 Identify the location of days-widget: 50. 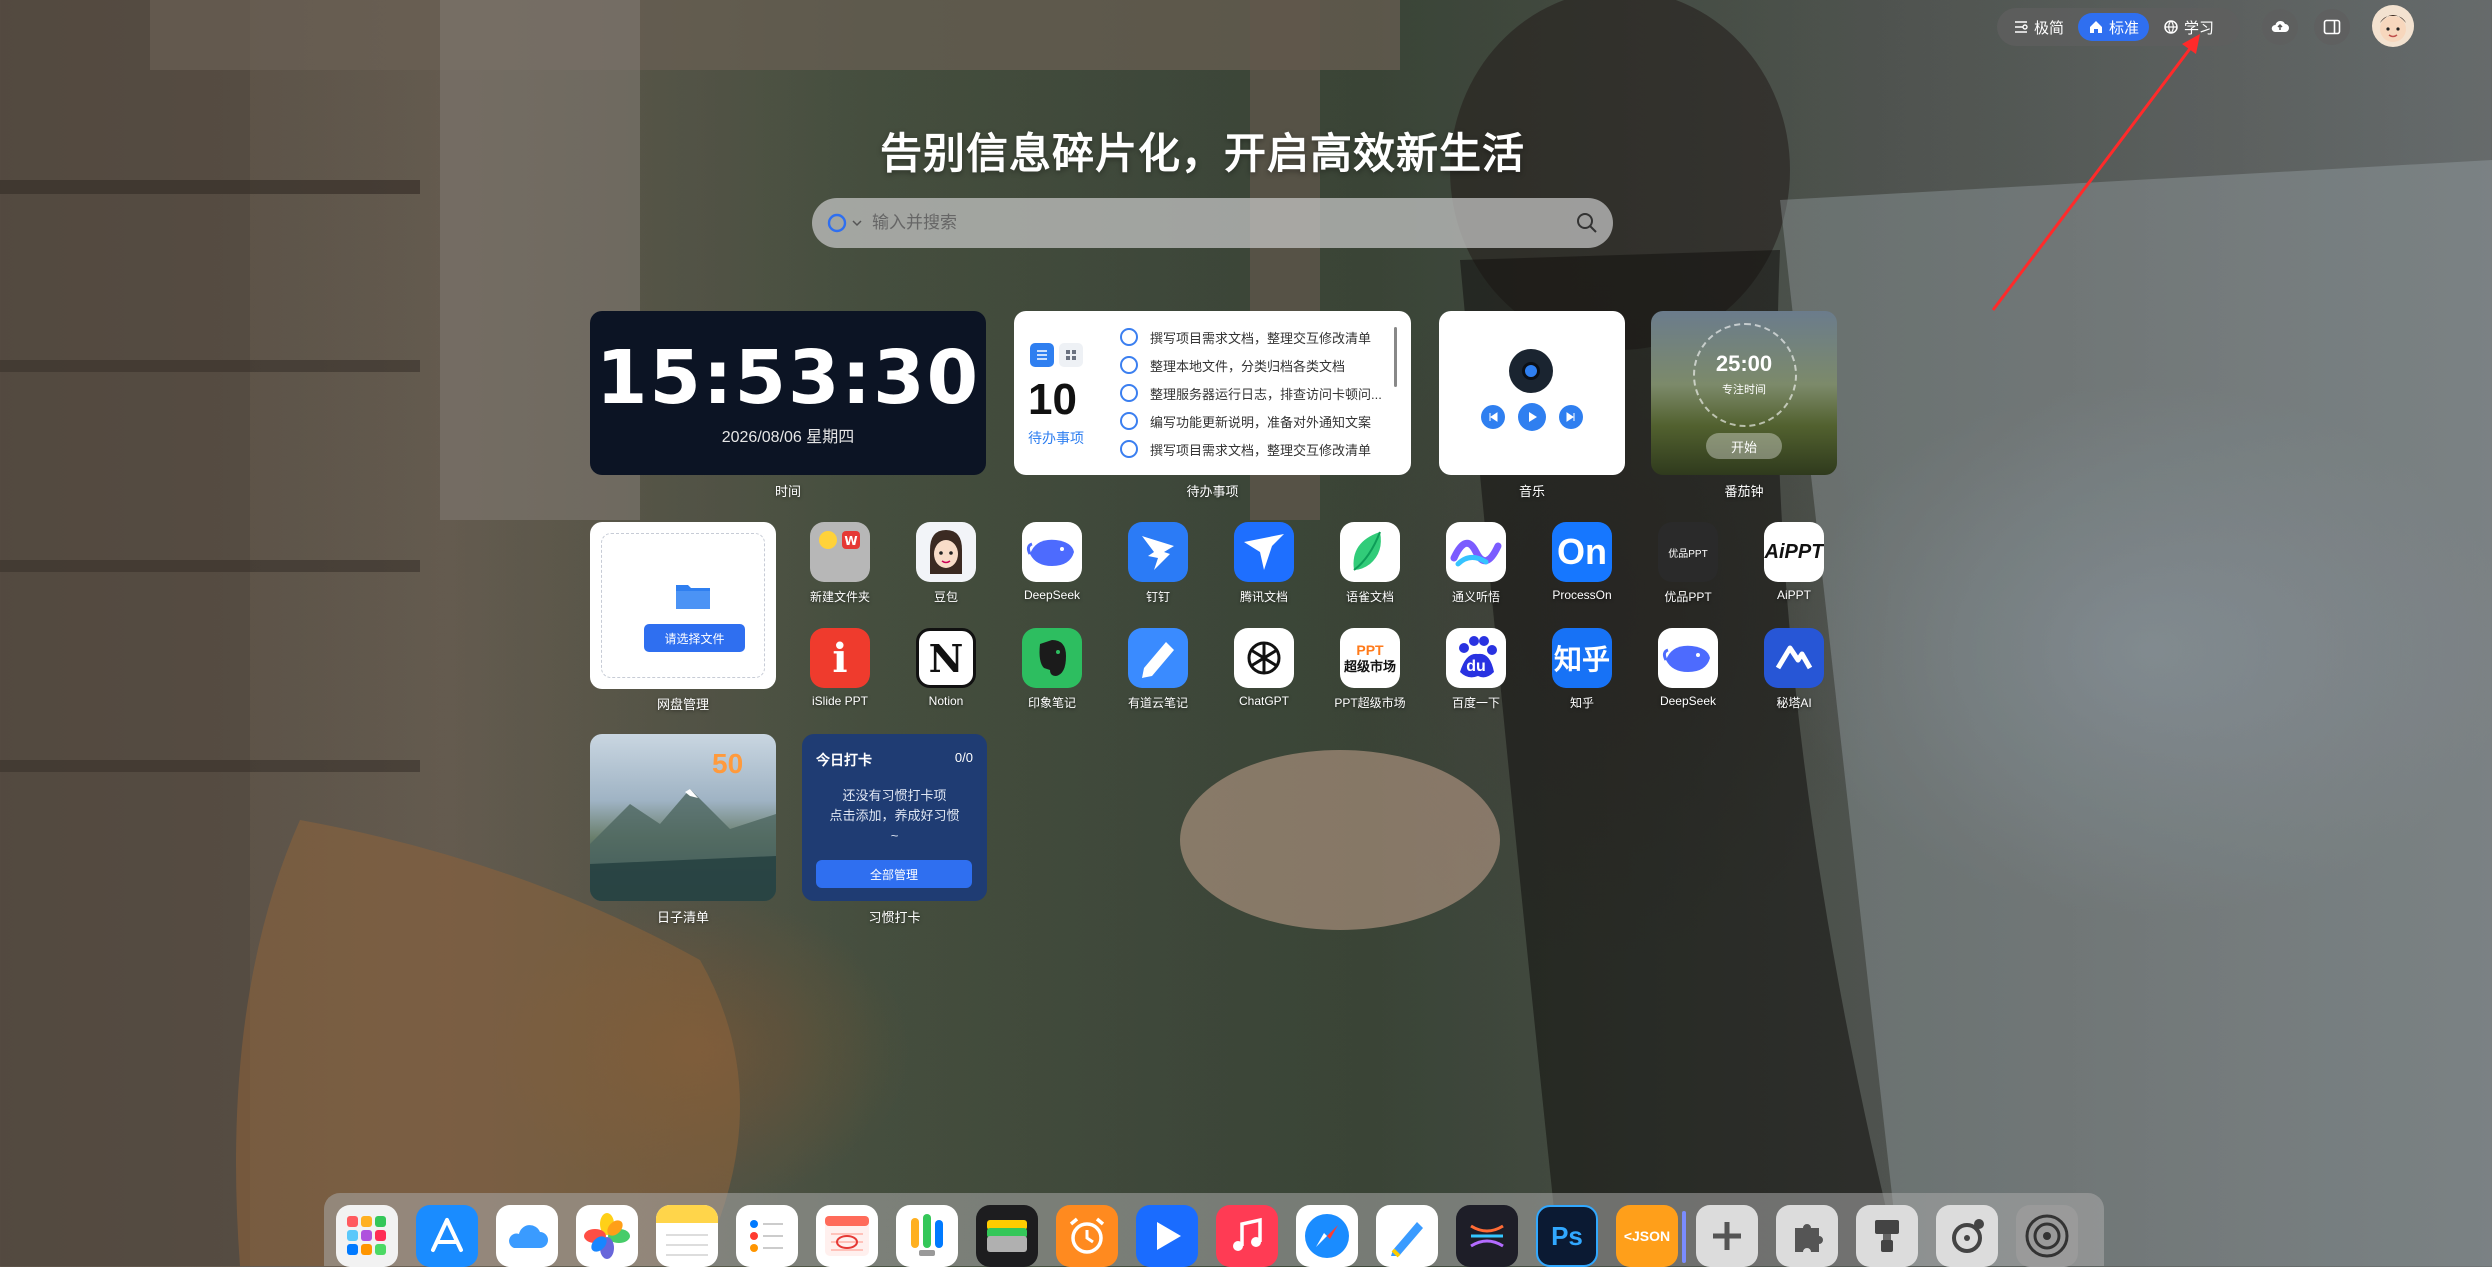
(683, 817).